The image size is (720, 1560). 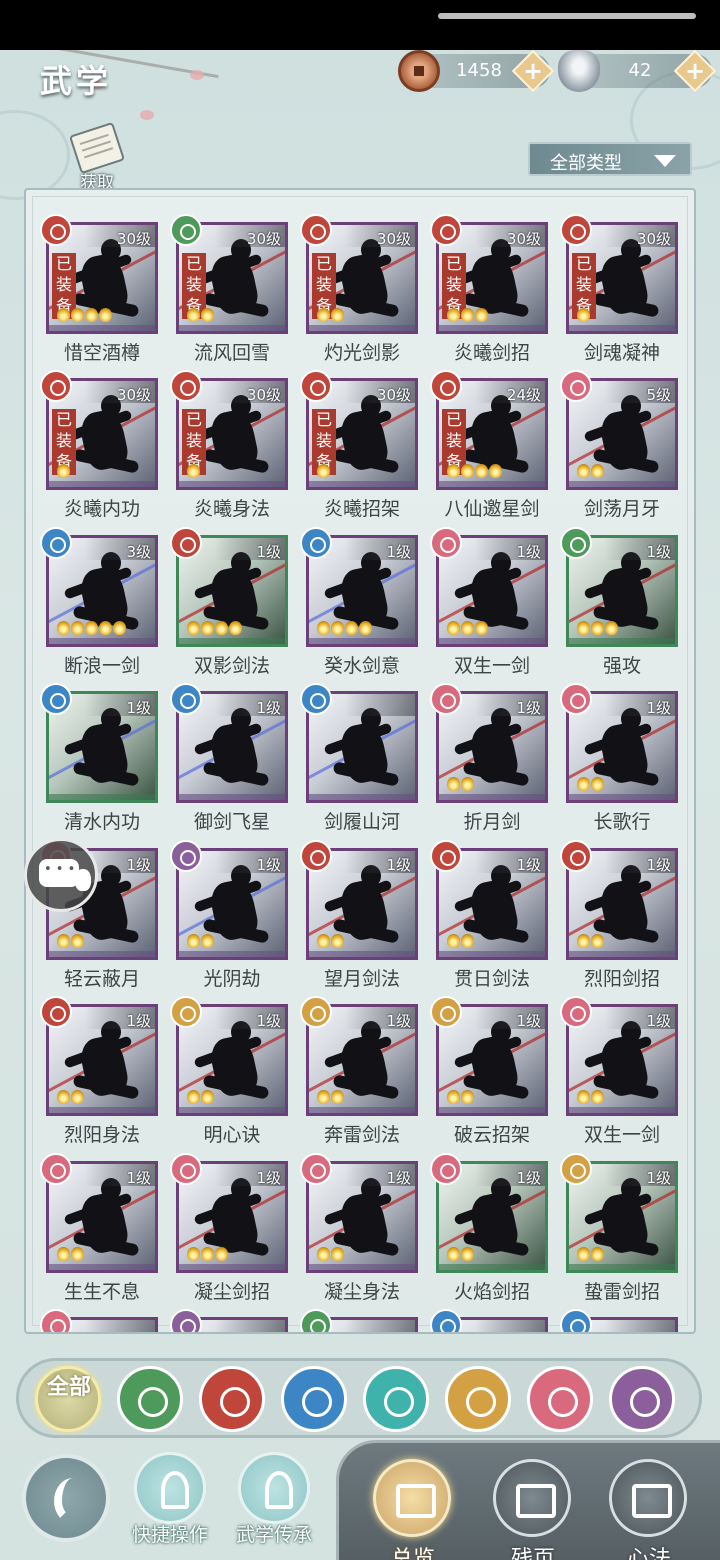 I want to click on skill-card: 30级 已装备 炎曦身法, so click(x=229, y=449).